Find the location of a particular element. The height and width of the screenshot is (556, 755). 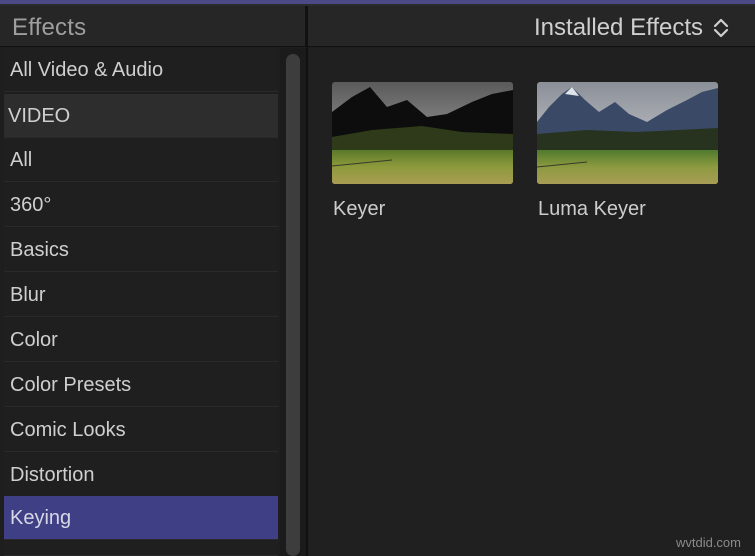

sidebar-item-all-video-audio: All Video & Audio is located at coordinates (141, 70).